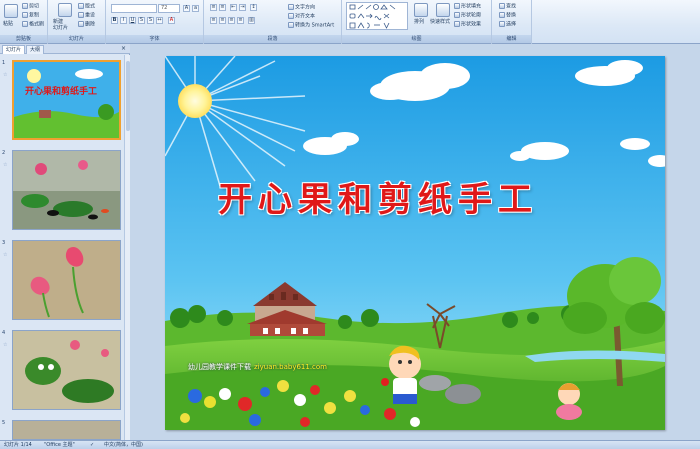 The width and height of the screenshot is (700, 449). What do you see at coordinates (219, 367) in the screenshot?
I see `watermark-text: 幼儿园教学课件下载` at bounding box center [219, 367].